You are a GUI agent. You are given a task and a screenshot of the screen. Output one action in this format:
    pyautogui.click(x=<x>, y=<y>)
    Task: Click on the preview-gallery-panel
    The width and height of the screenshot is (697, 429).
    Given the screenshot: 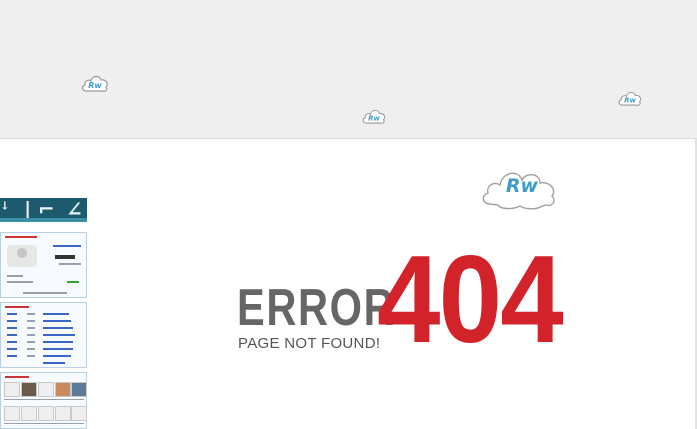 What is the action you would take?
    pyautogui.click(x=43, y=400)
    